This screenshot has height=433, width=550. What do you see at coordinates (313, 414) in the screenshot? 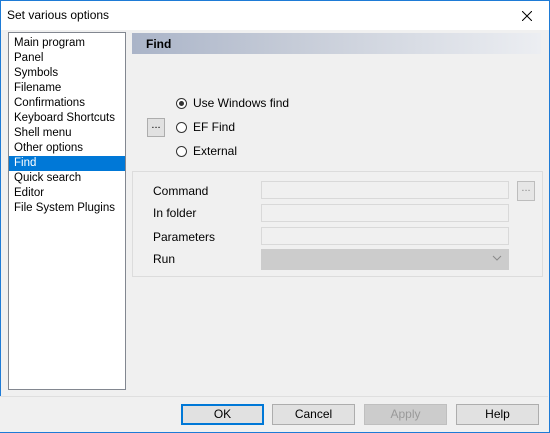
I see `cancel-button: Cancel` at bounding box center [313, 414].